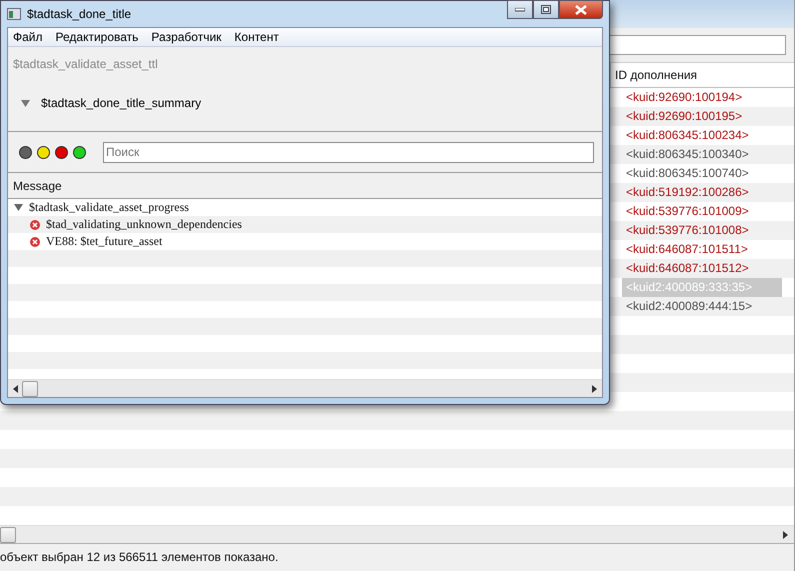 Image resolution: width=795 pixels, height=571 pixels. I want to click on table-cell: <kuid:646087:101511>, so click(702, 249).